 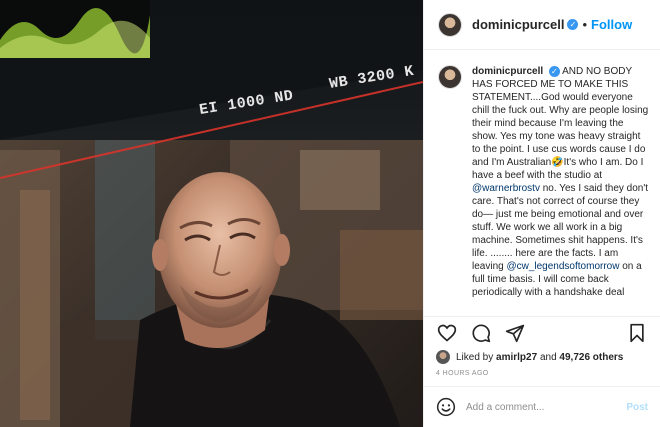 I want to click on caption-avatar, so click(x=450, y=77).